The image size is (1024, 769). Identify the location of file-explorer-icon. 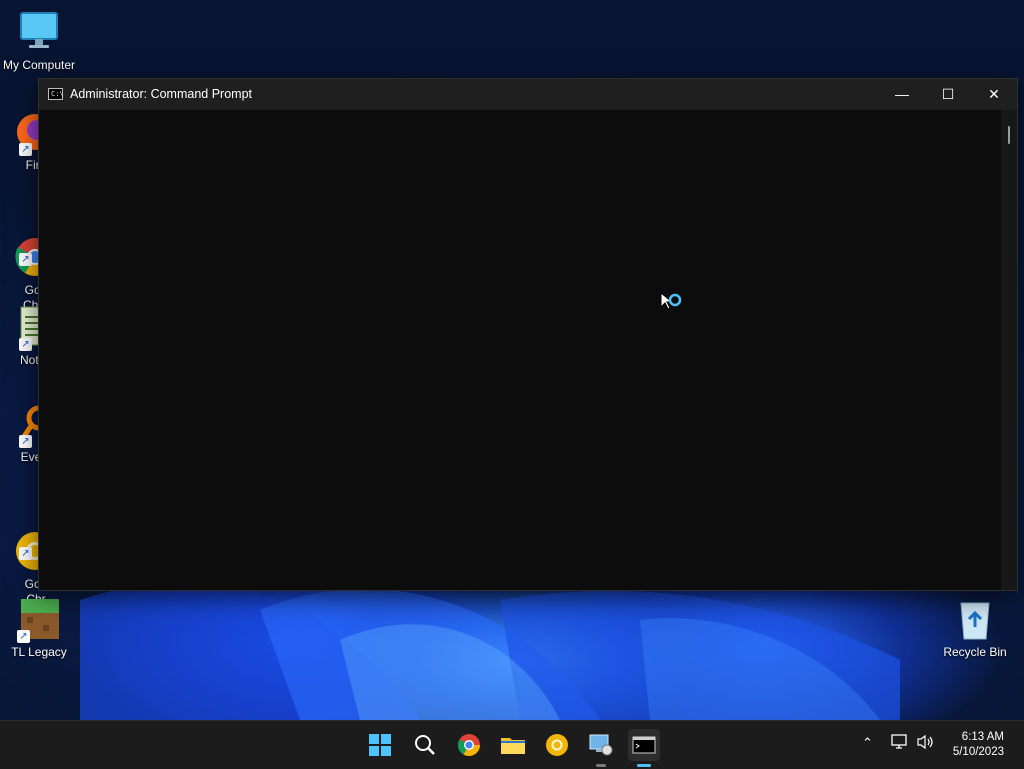
(513, 746).